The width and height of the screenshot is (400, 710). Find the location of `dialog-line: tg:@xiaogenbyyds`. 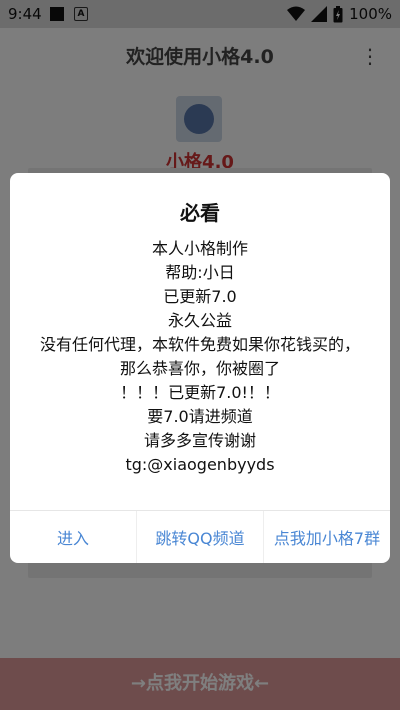

dialog-line: tg:@xiaogenbyyds is located at coordinates (200, 464).